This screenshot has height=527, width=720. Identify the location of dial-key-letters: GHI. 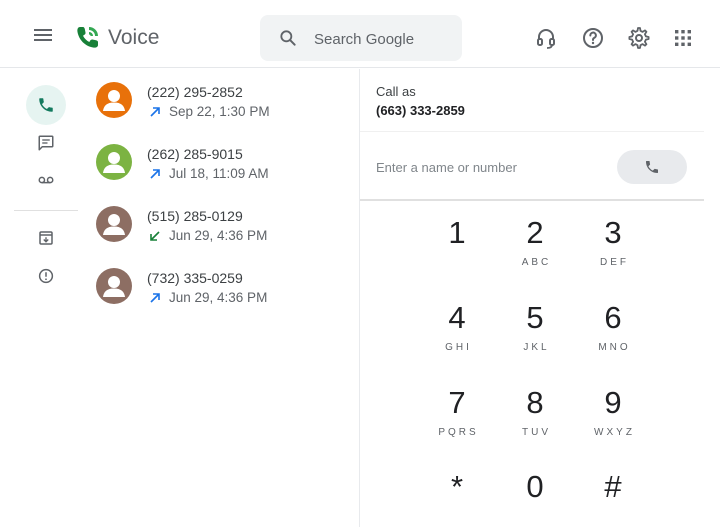
(458, 347).